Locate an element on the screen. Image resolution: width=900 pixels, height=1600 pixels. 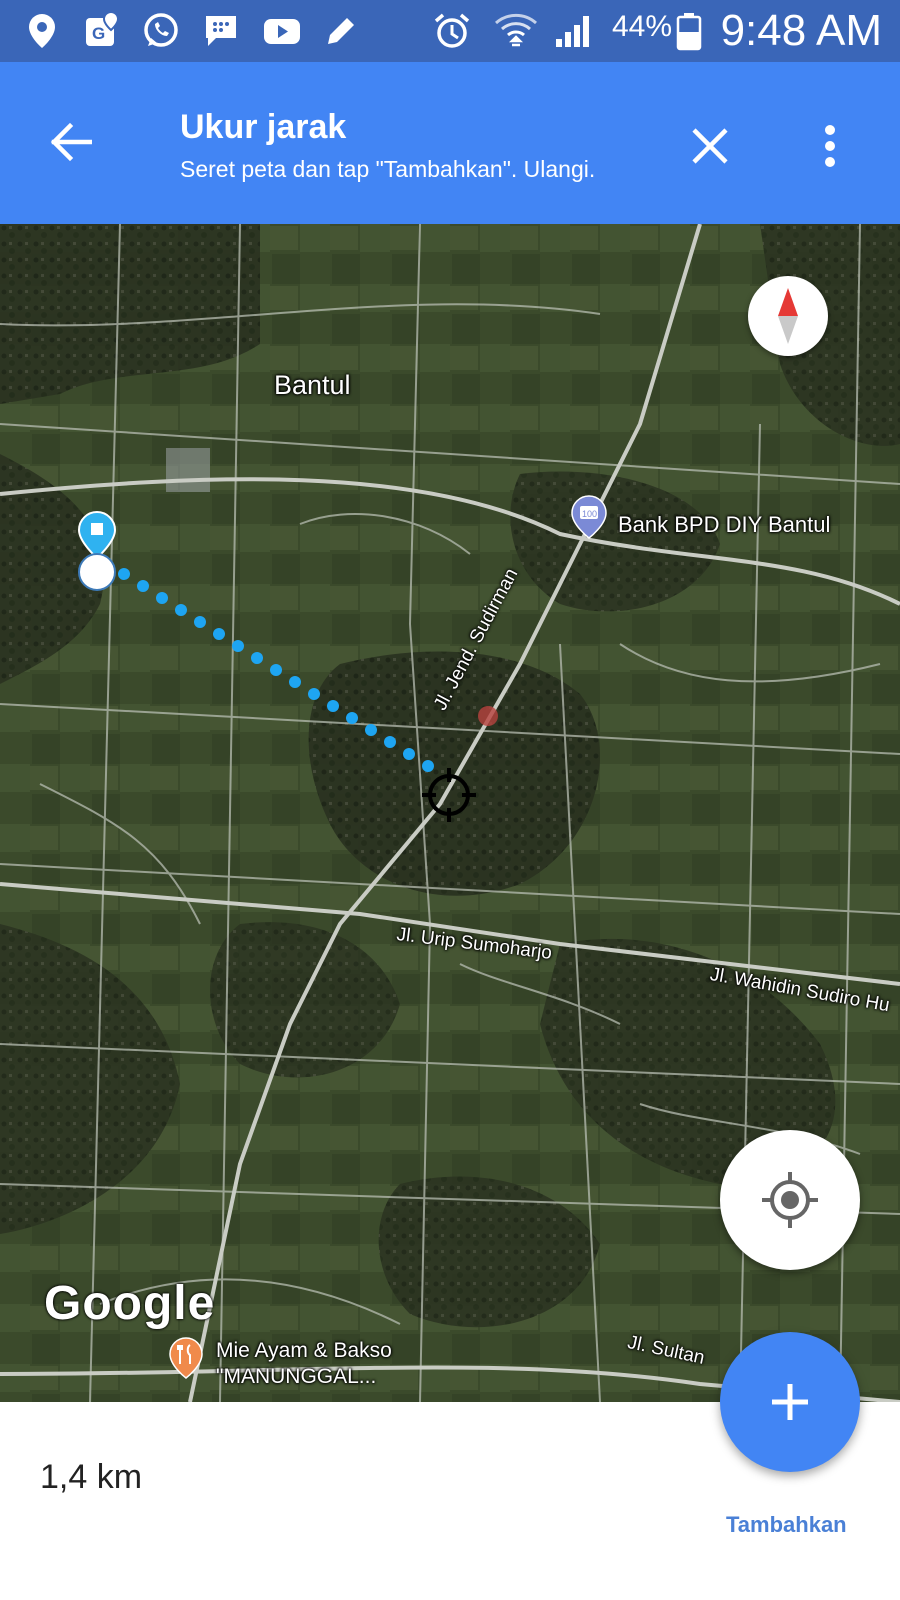
messenger-icon is located at coordinates (221, 31).